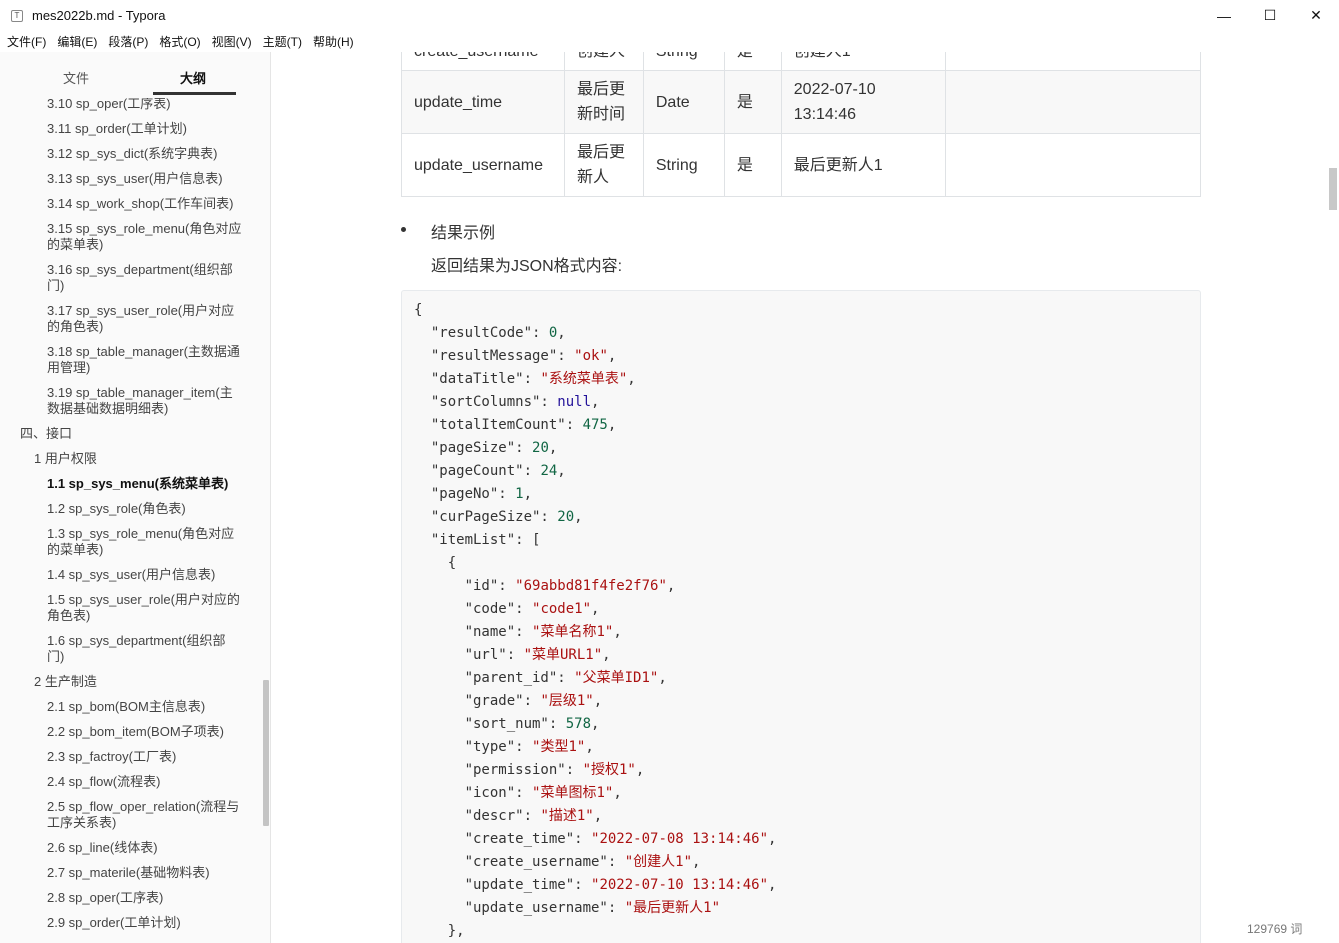  I want to click on code-token: "菜单URL1", so click(563, 655).